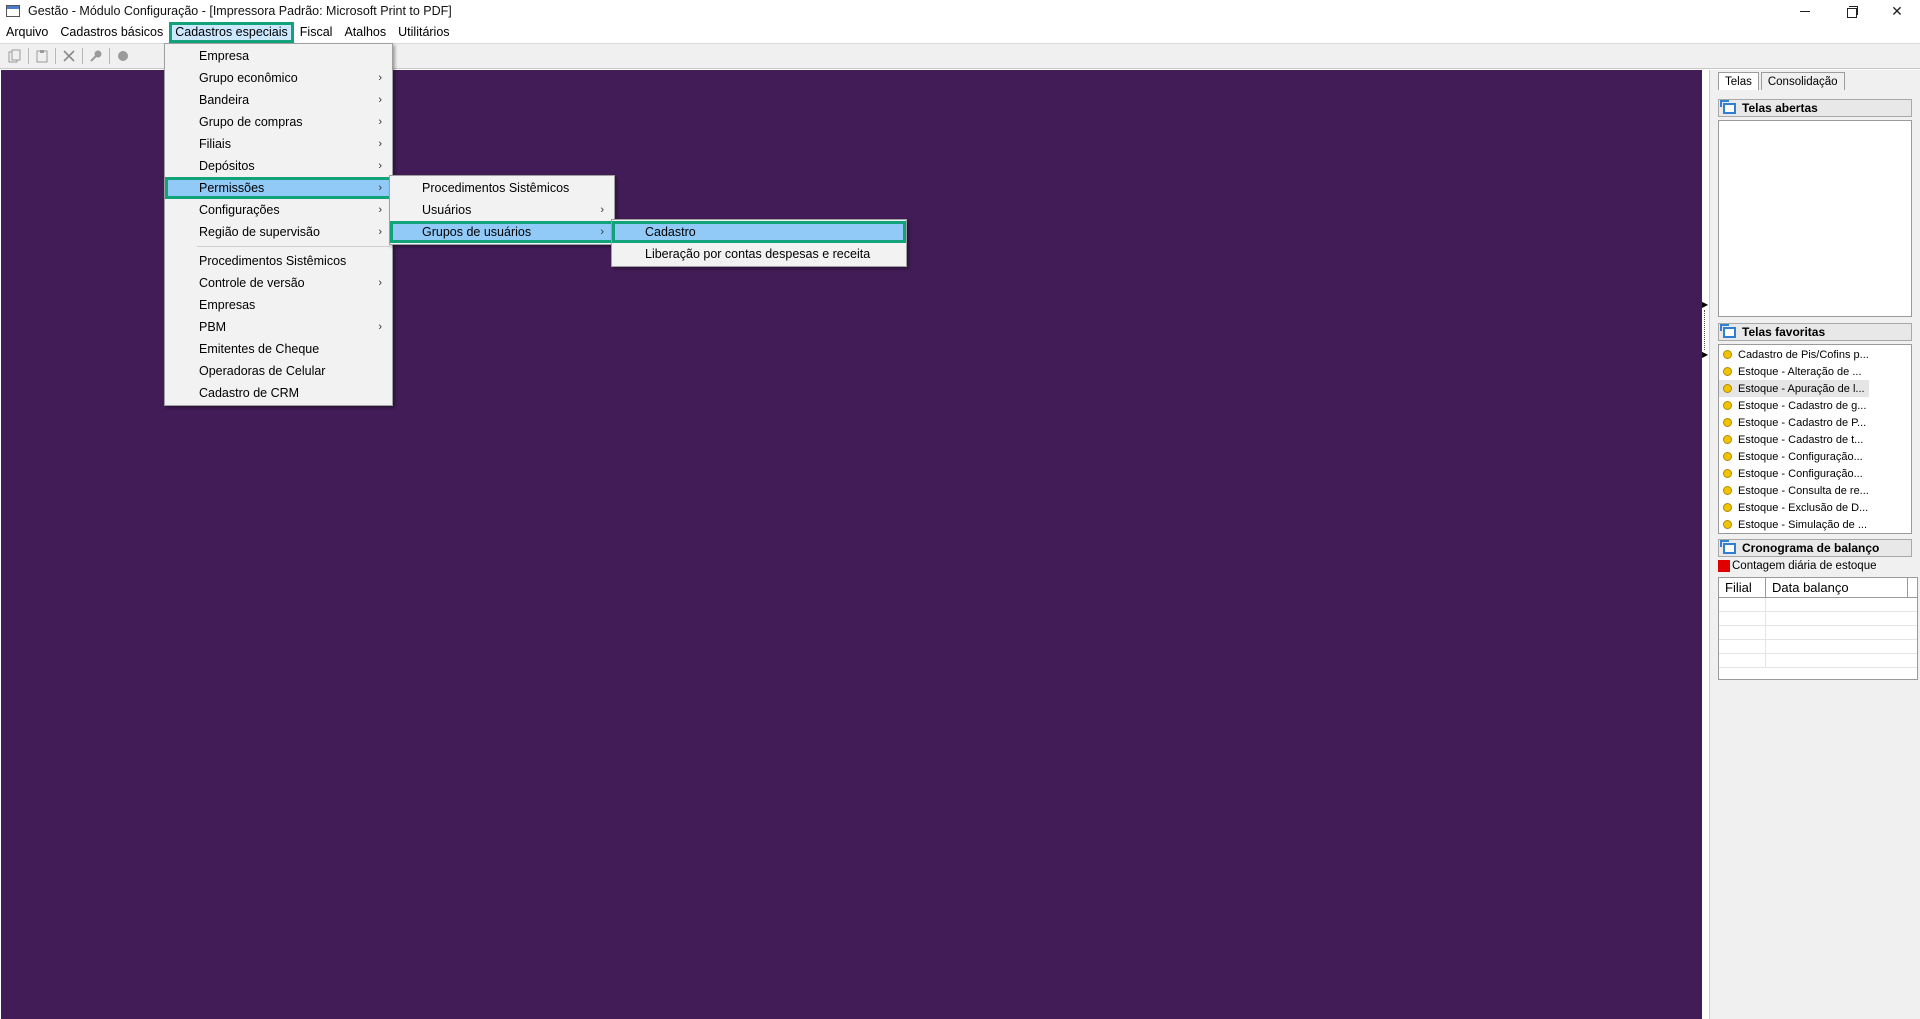  Describe the element at coordinates (15, 56) in the screenshot. I see `copy-icon` at that location.